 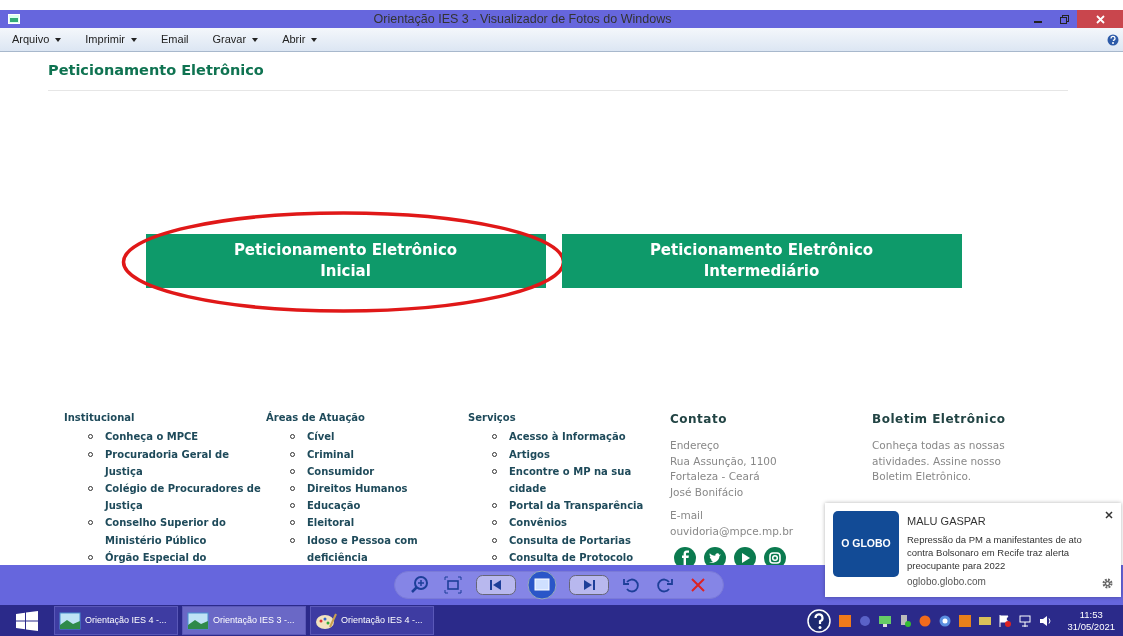 I want to click on footer-link: Conheça o MPCE, so click(x=177, y=437).